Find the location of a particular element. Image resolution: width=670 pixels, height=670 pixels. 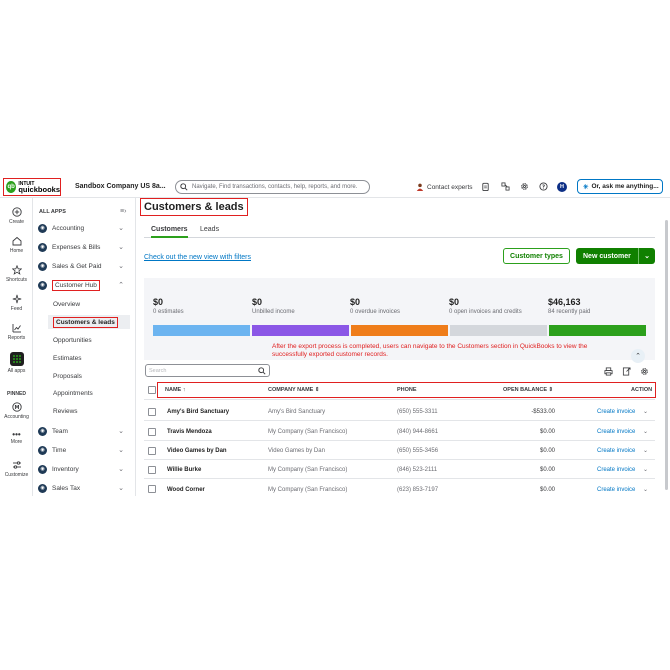

rail-customize: Customize is located at coordinates (16, 469).